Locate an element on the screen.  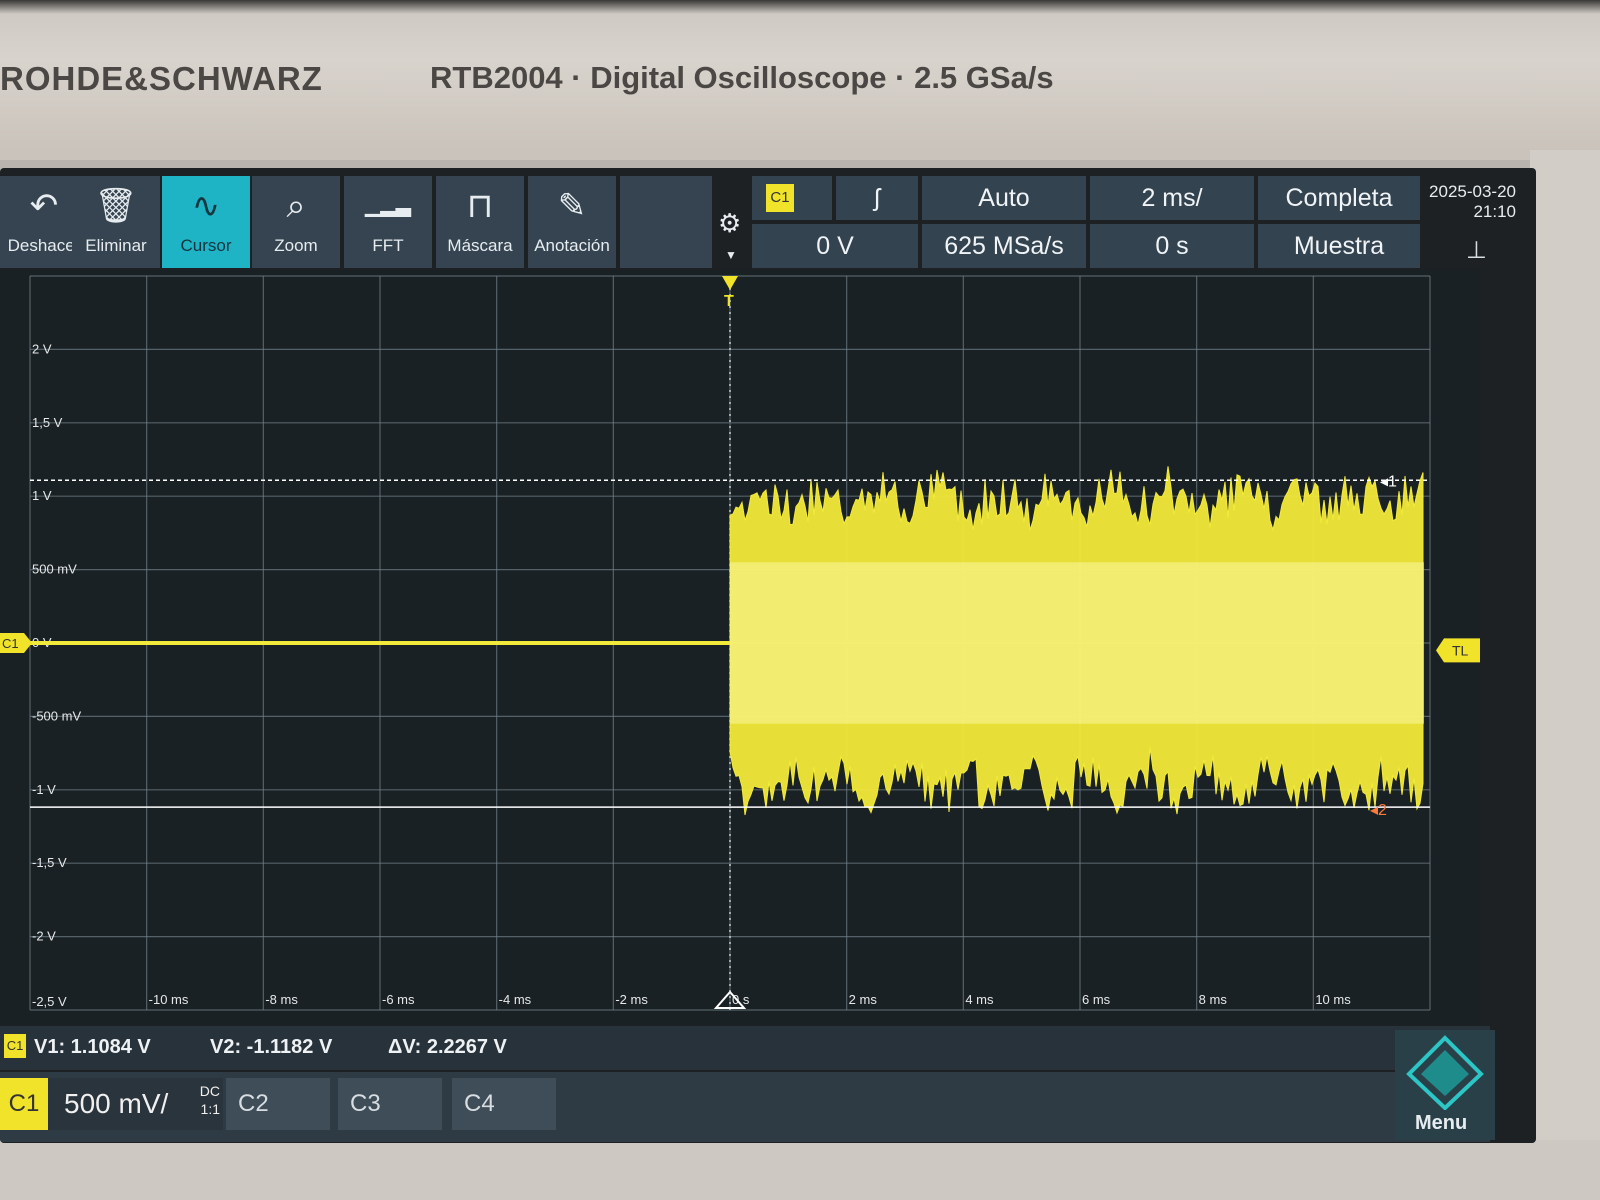
timebase-value: 2 ms/ is located at coordinates (1172, 198).